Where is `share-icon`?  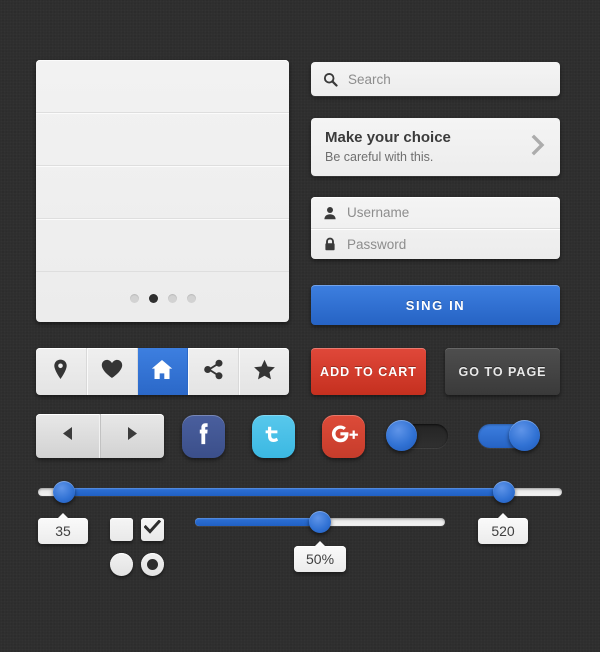
share-icon is located at coordinates (213, 372).